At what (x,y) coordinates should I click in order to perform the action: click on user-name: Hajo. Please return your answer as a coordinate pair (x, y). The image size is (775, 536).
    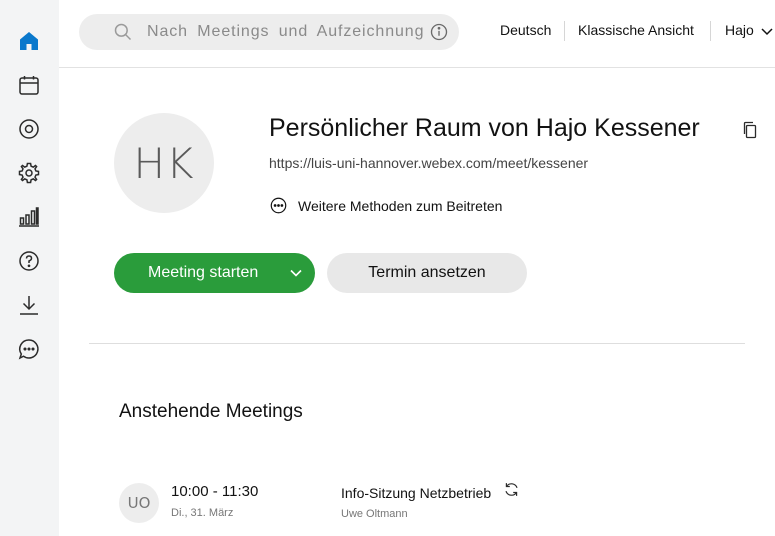
    Looking at the image, I should click on (739, 30).